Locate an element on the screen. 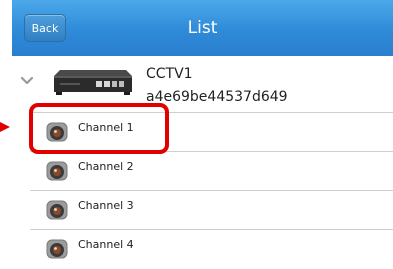 The width and height of the screenshot is (393, 269). device-id: a4e69be44537d649 is located at coordinates (217, 97).